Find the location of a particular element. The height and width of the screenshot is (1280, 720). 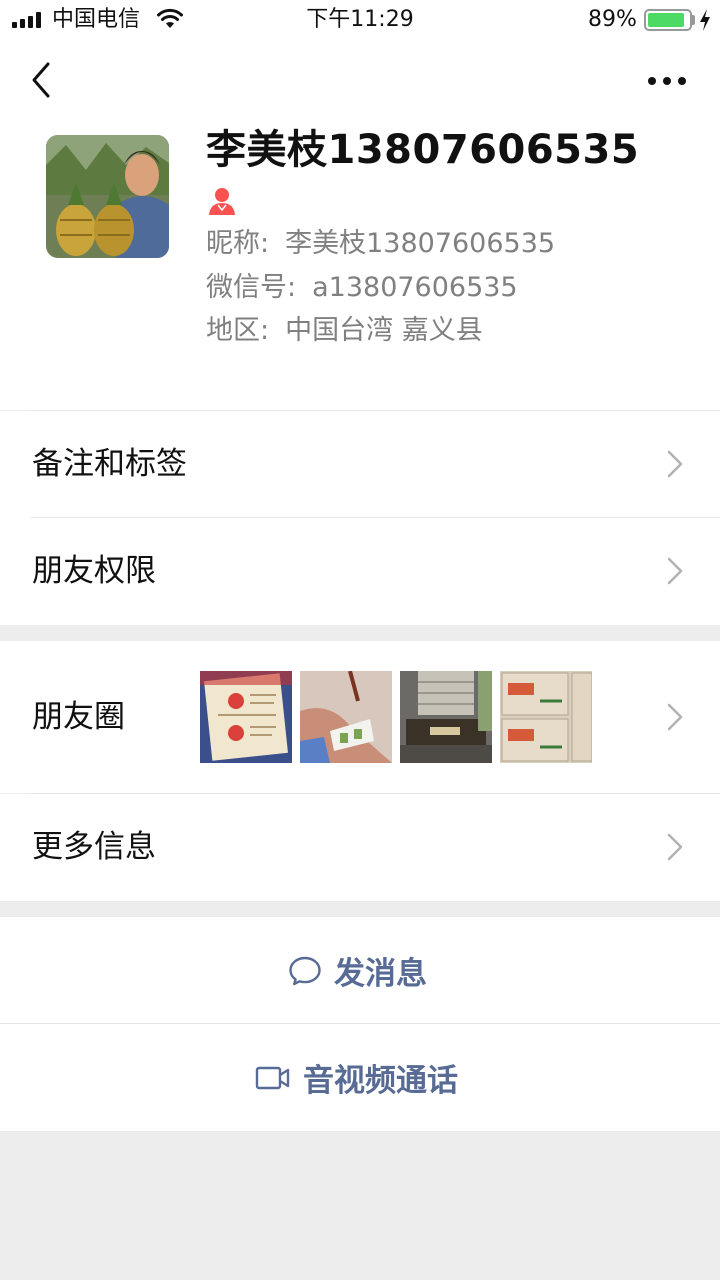

friend-permissions-label: 朋友权限 is located at coordinates (94, 571).